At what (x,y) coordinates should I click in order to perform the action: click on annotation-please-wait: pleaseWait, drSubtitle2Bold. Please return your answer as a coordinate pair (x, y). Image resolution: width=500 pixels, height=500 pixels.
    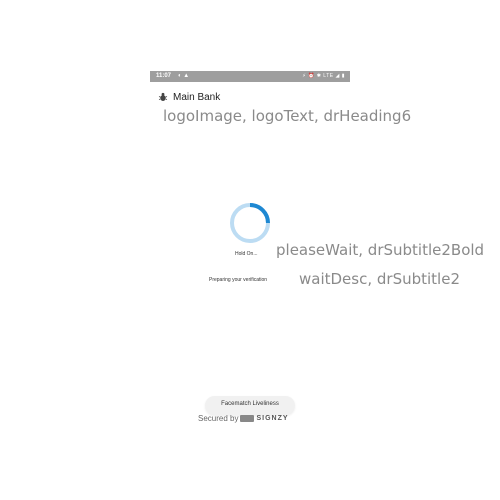
    Looking at the image, I should click on (380, 250).